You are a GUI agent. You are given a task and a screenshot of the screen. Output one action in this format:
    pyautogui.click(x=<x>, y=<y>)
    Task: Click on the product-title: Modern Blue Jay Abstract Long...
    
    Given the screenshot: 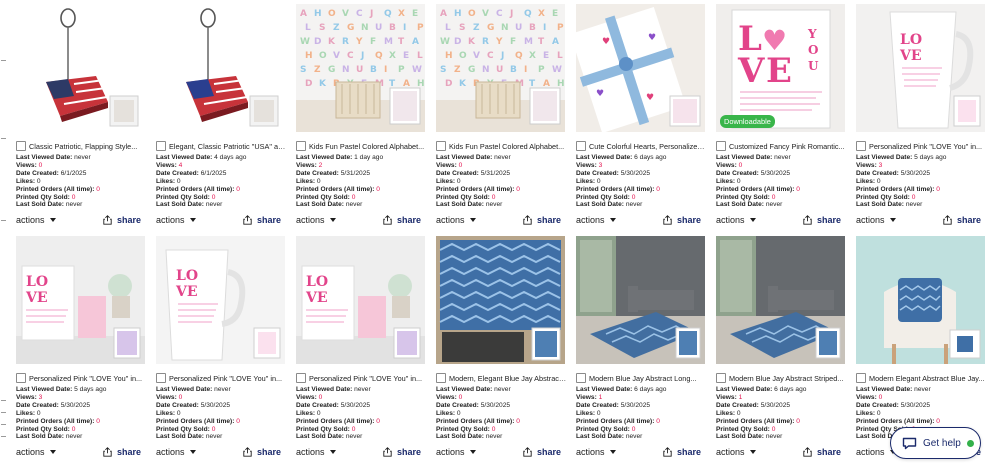 What is the action you would take?
    pyautogui.click(x=648, y=378)
    